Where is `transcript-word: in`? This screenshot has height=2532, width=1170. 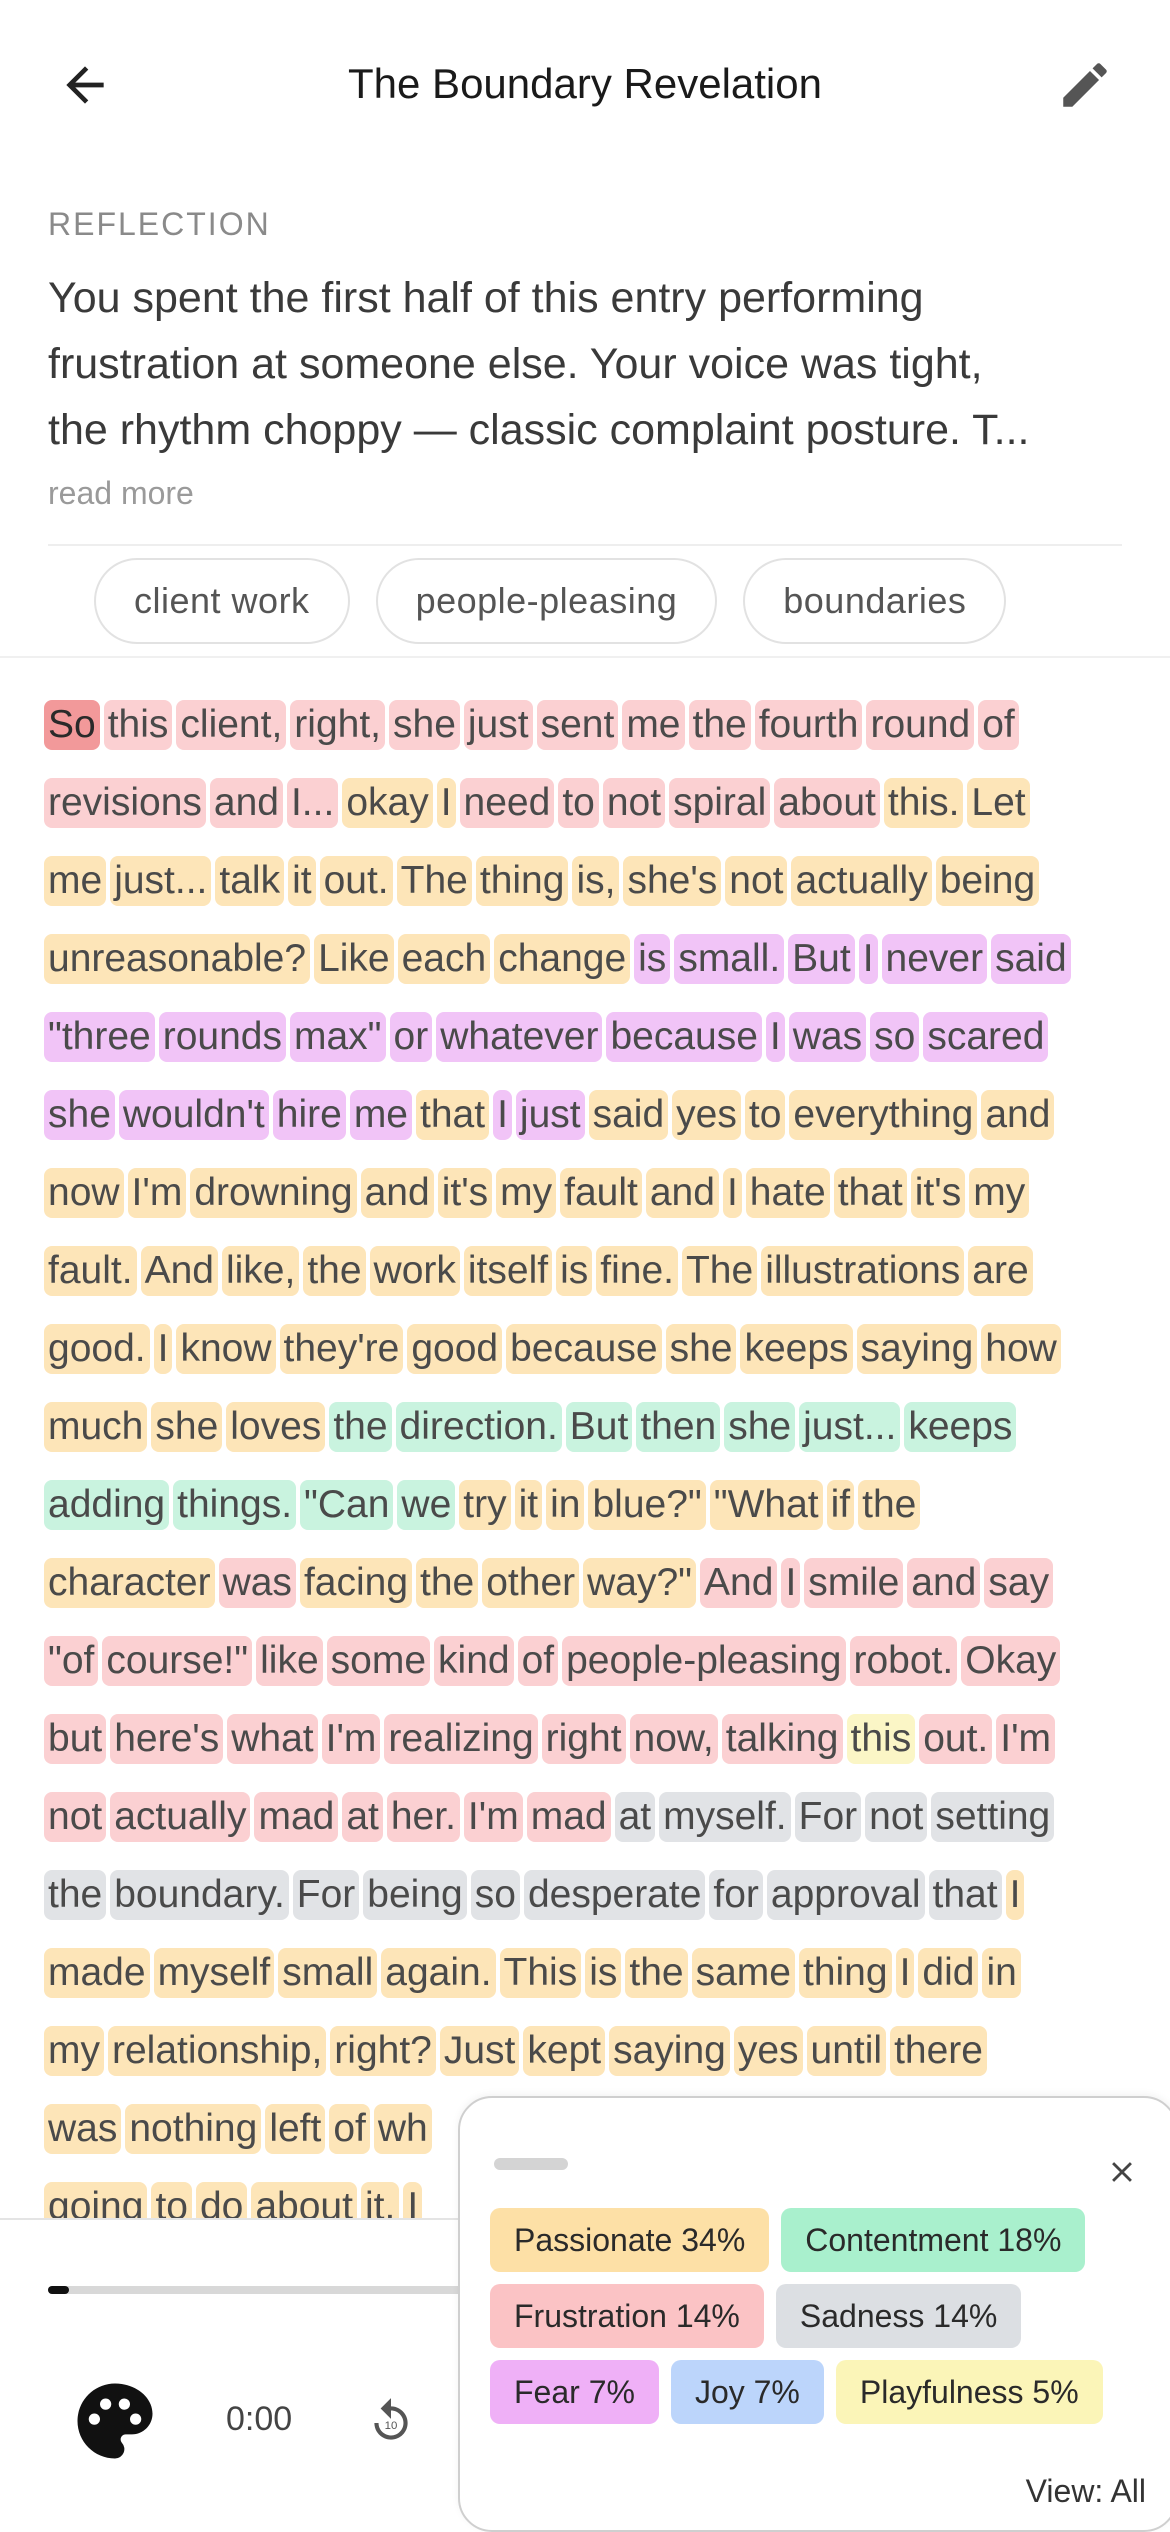 transcript-word: in is located at coordinates (565, 1505).